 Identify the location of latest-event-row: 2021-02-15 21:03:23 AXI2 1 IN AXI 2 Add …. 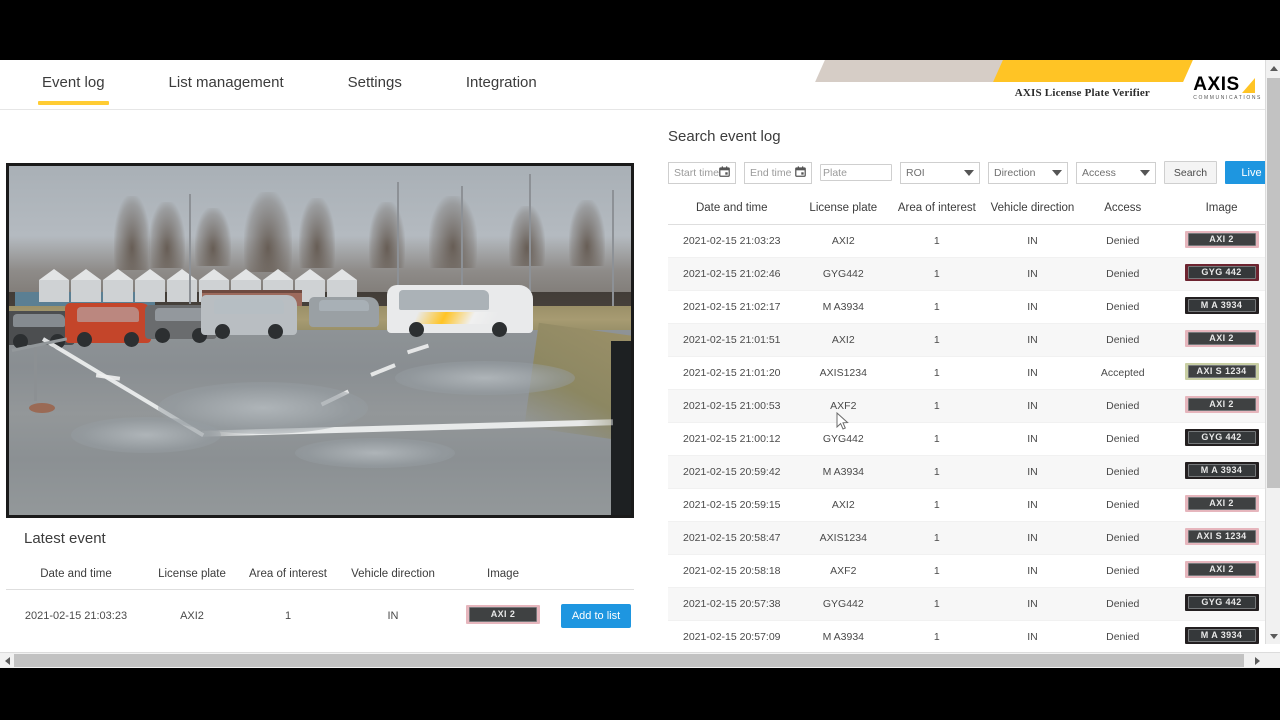
(320, 616).